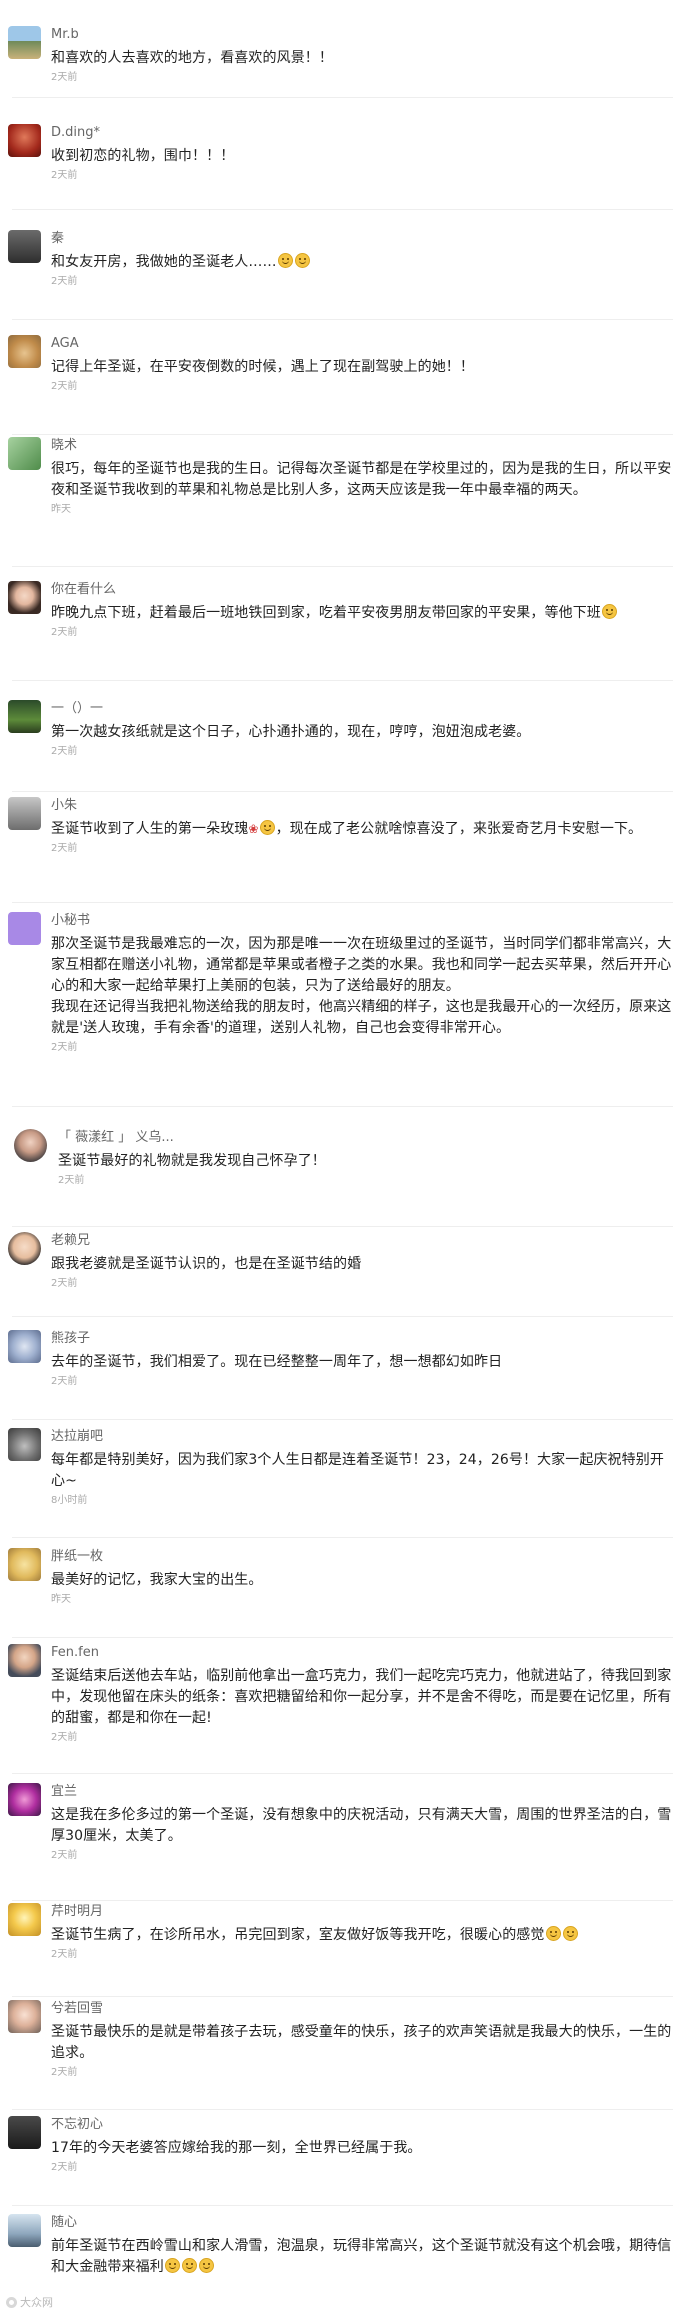  I want to click on username: 小朱, so click(362, 806).